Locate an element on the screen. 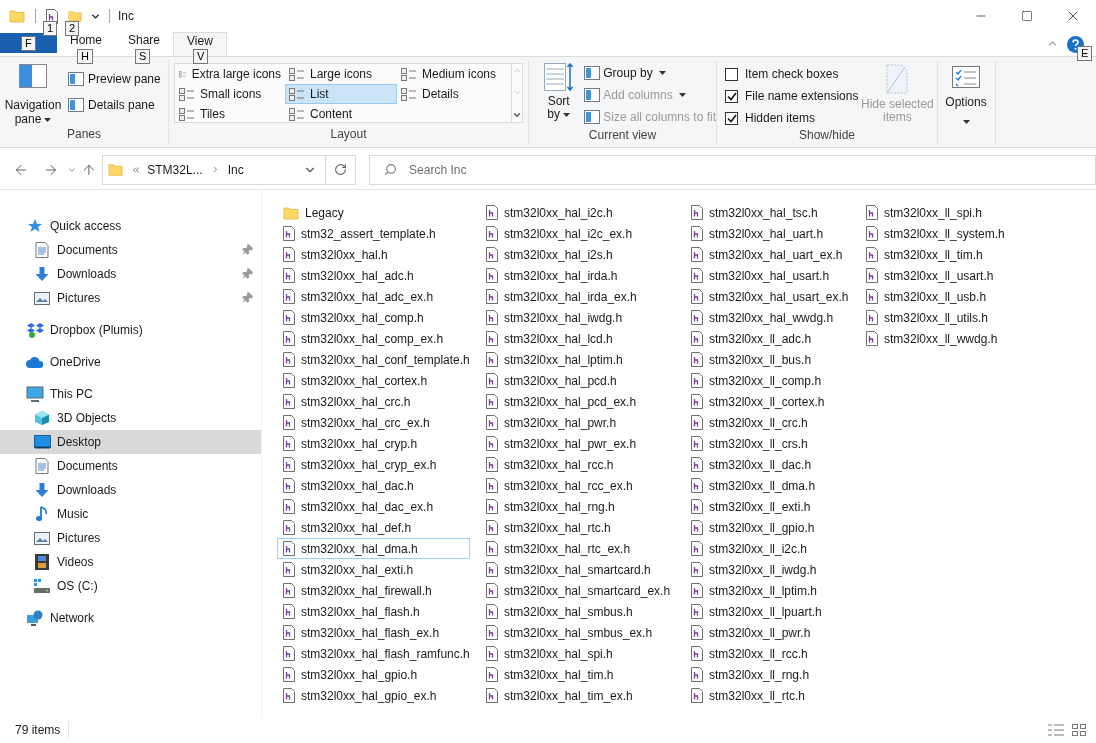 The width and height of the screenshot is (1096, 743). file-item: stm32l0xx_hal_rtc_ex.h is located at coordinates (577, 548).